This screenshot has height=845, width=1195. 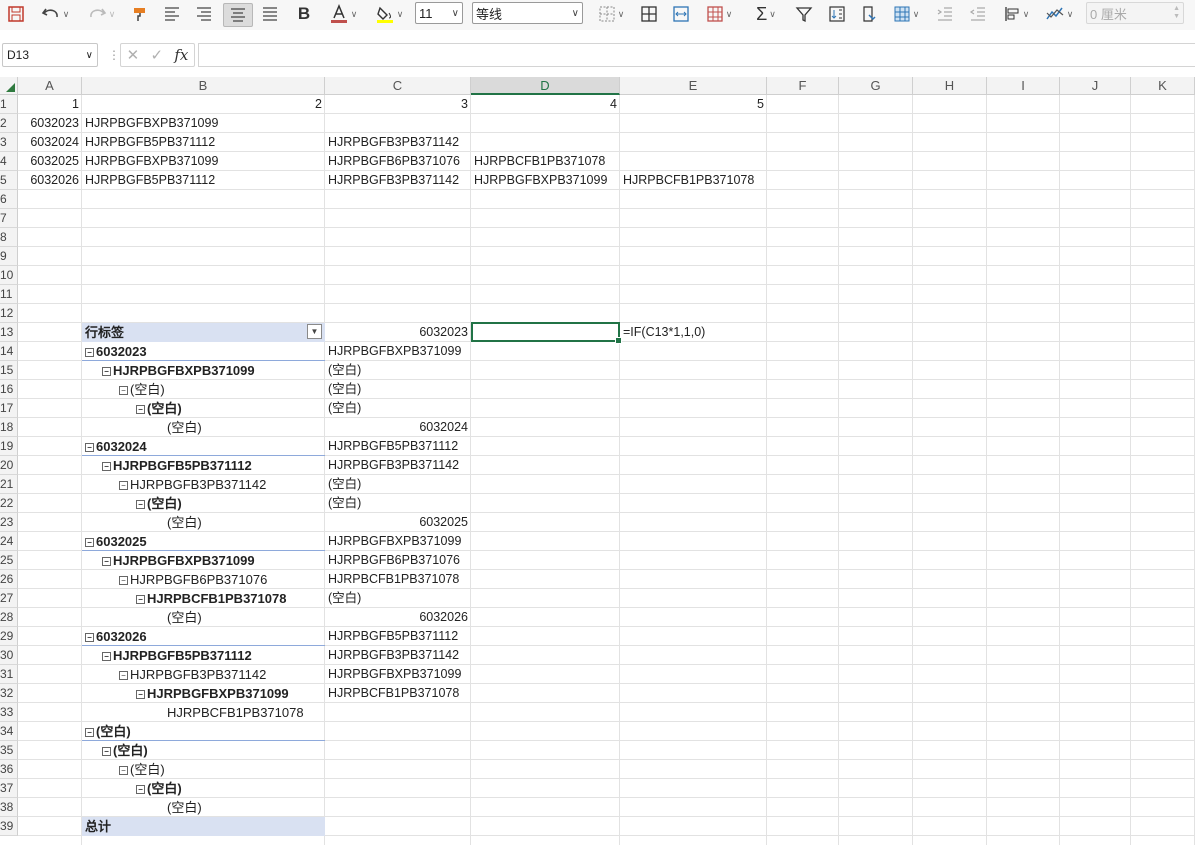 What do you see at coordinates (150, 180) in the screenshot?
I see `cell-B5: HJRPBGFB5PB371112` at bounding box center [150, 180].